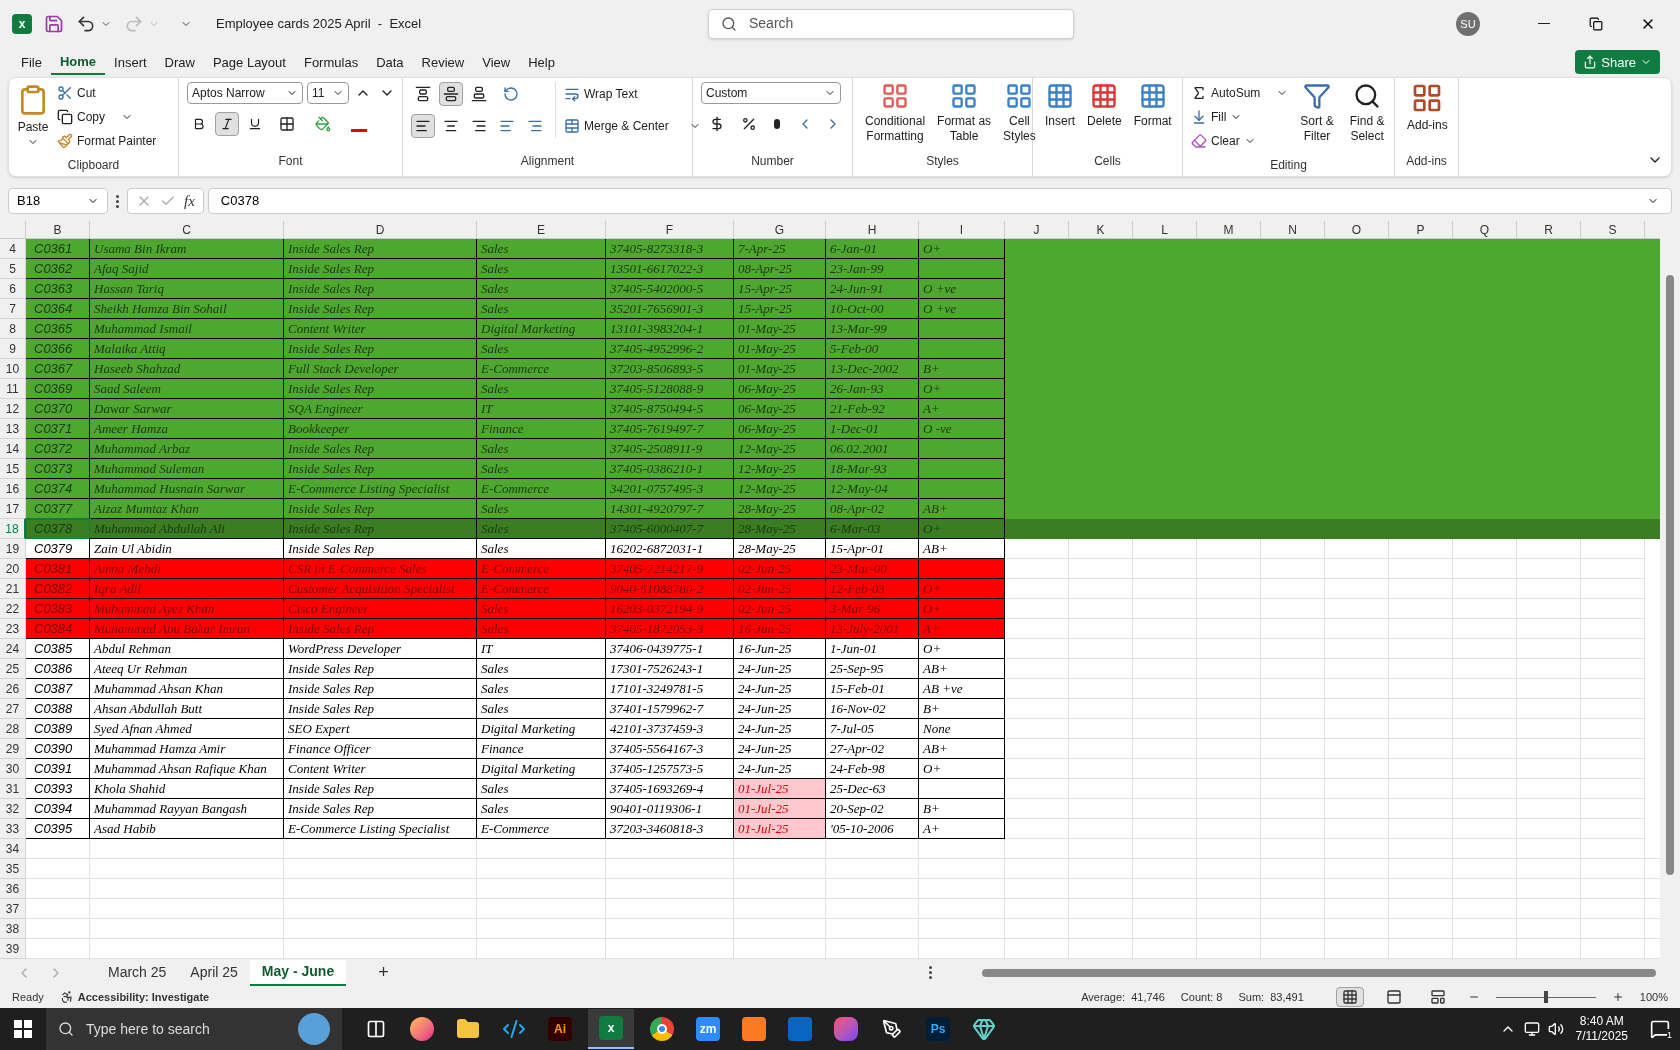 The height and width of the screenshot is (1050, 1680). What do you see at coordinates (1019, 113) in the screenshot?
I see `styles-button: Cell Styles` at bounding box center [1019, 113].